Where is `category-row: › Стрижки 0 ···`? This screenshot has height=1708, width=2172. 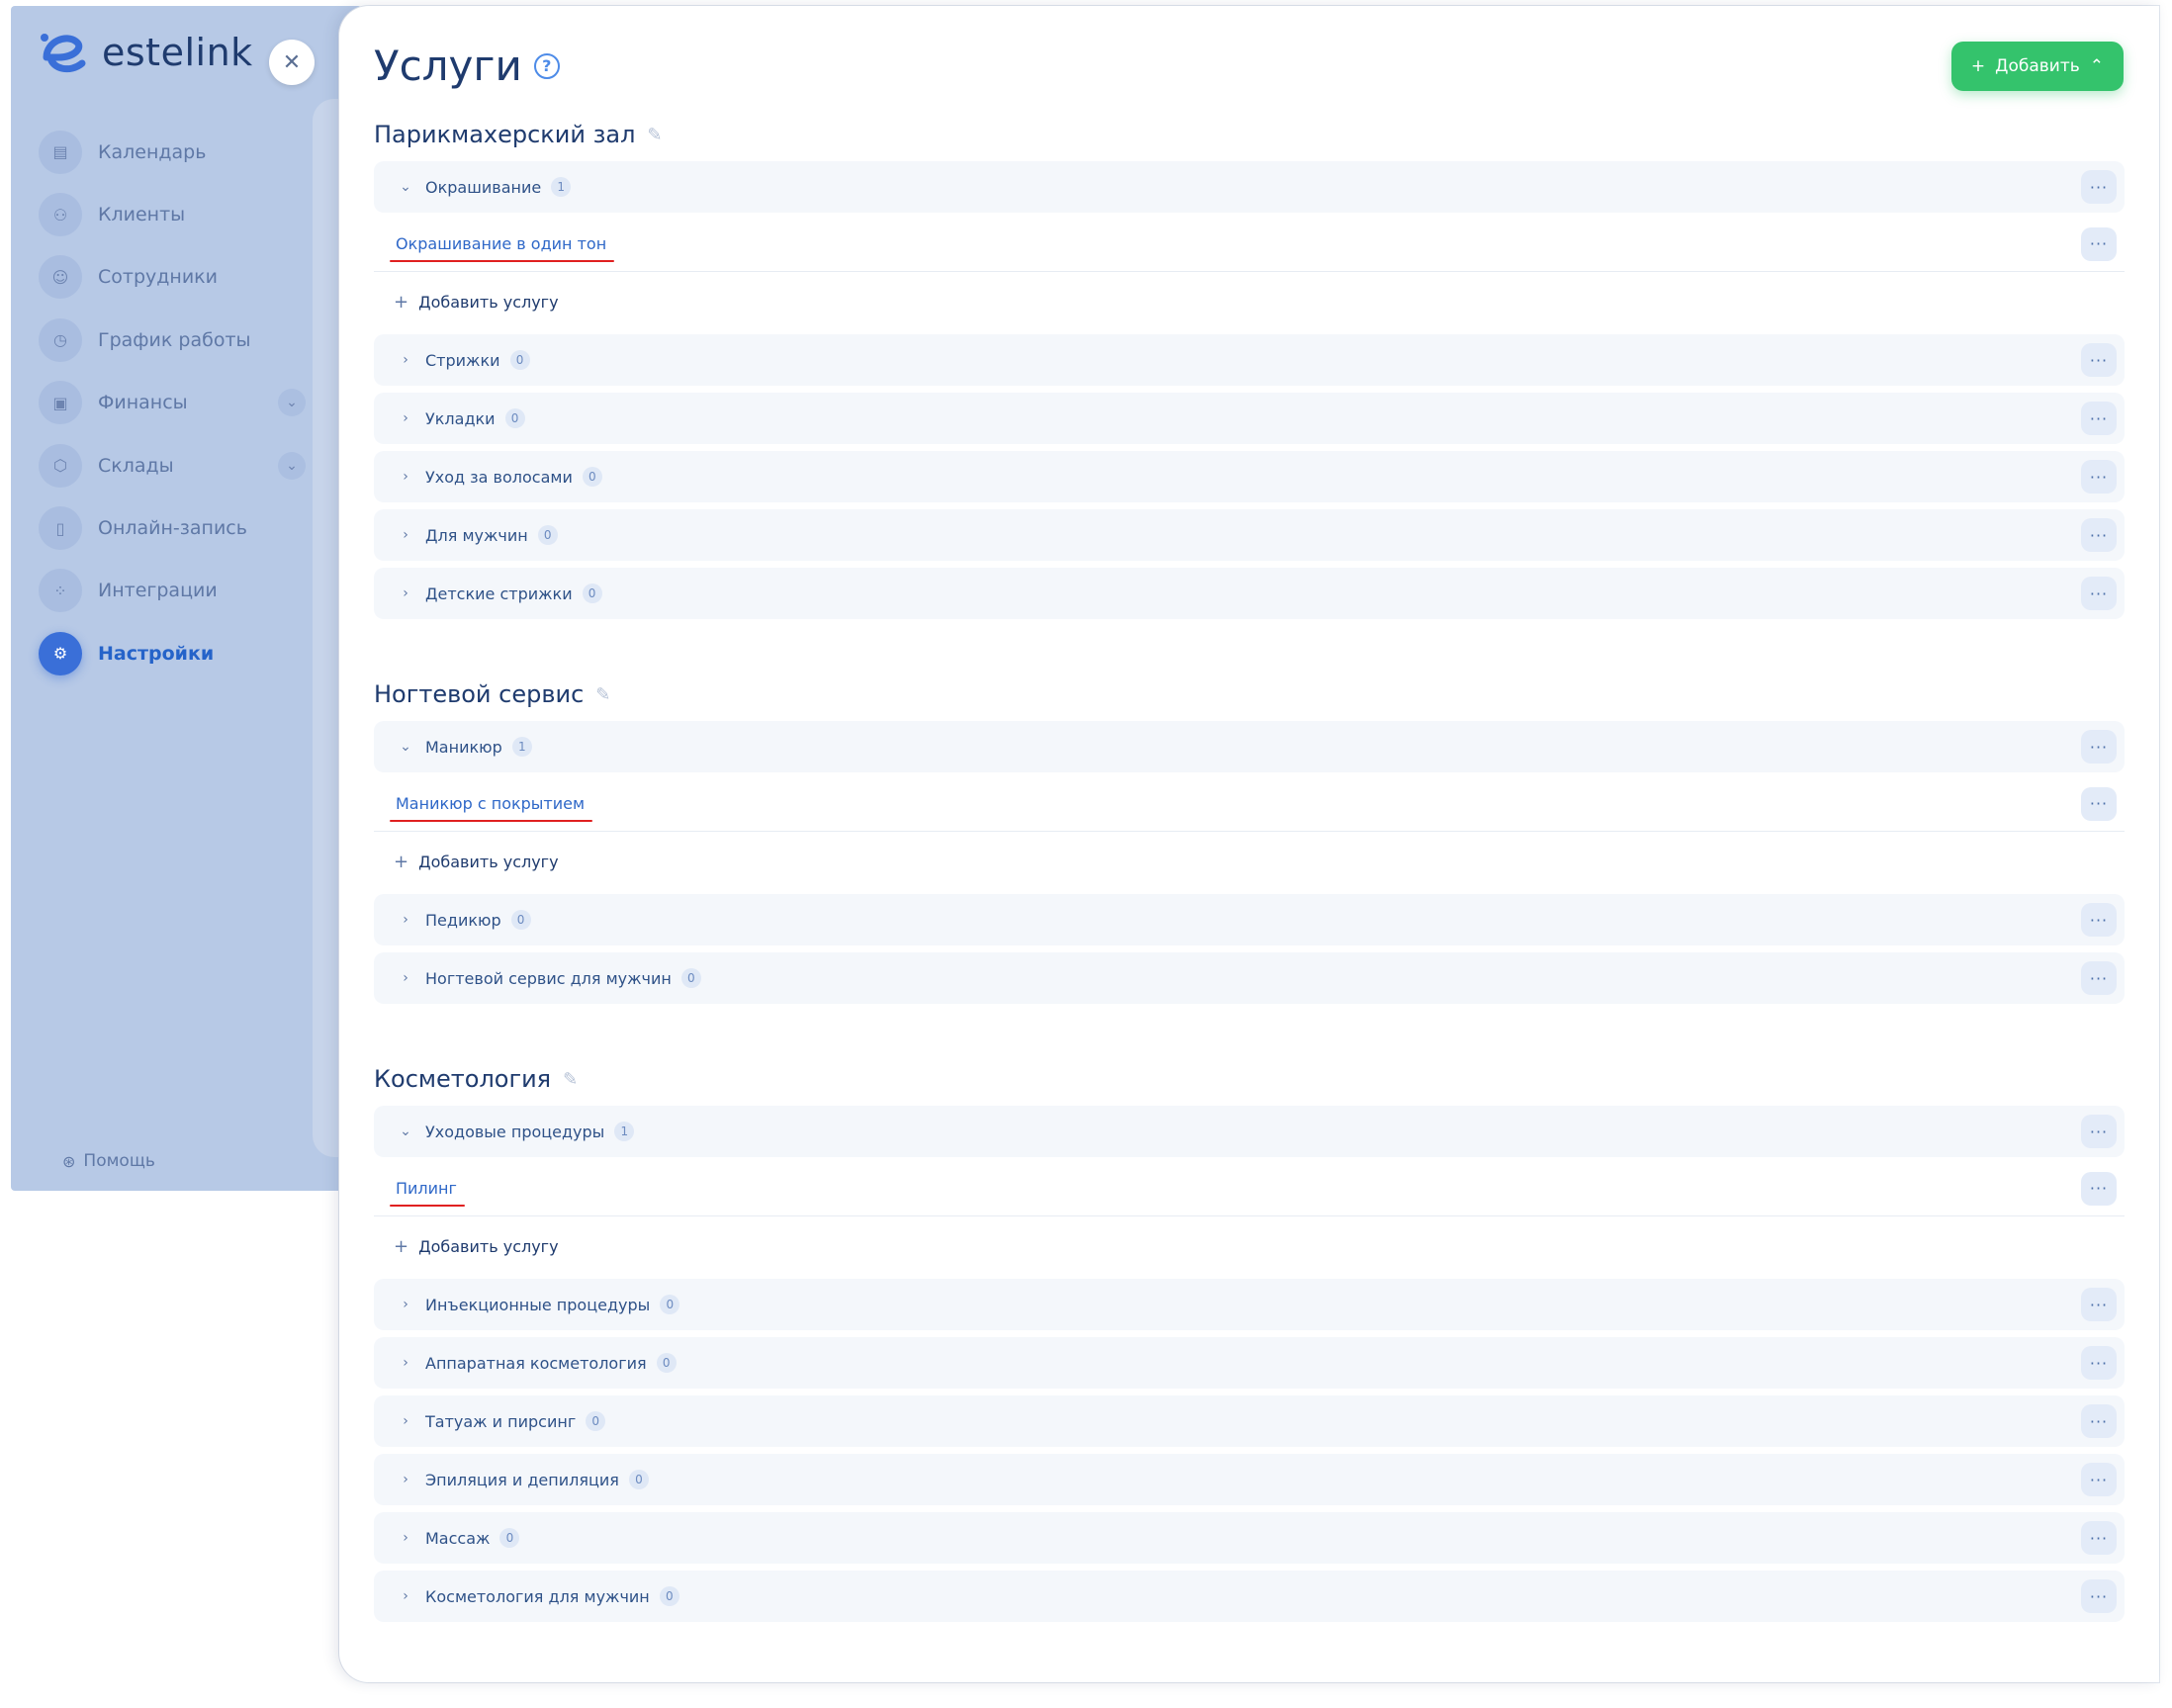 category-row: › Стрижки 0 ··· is located at coordinates (1249, 360).